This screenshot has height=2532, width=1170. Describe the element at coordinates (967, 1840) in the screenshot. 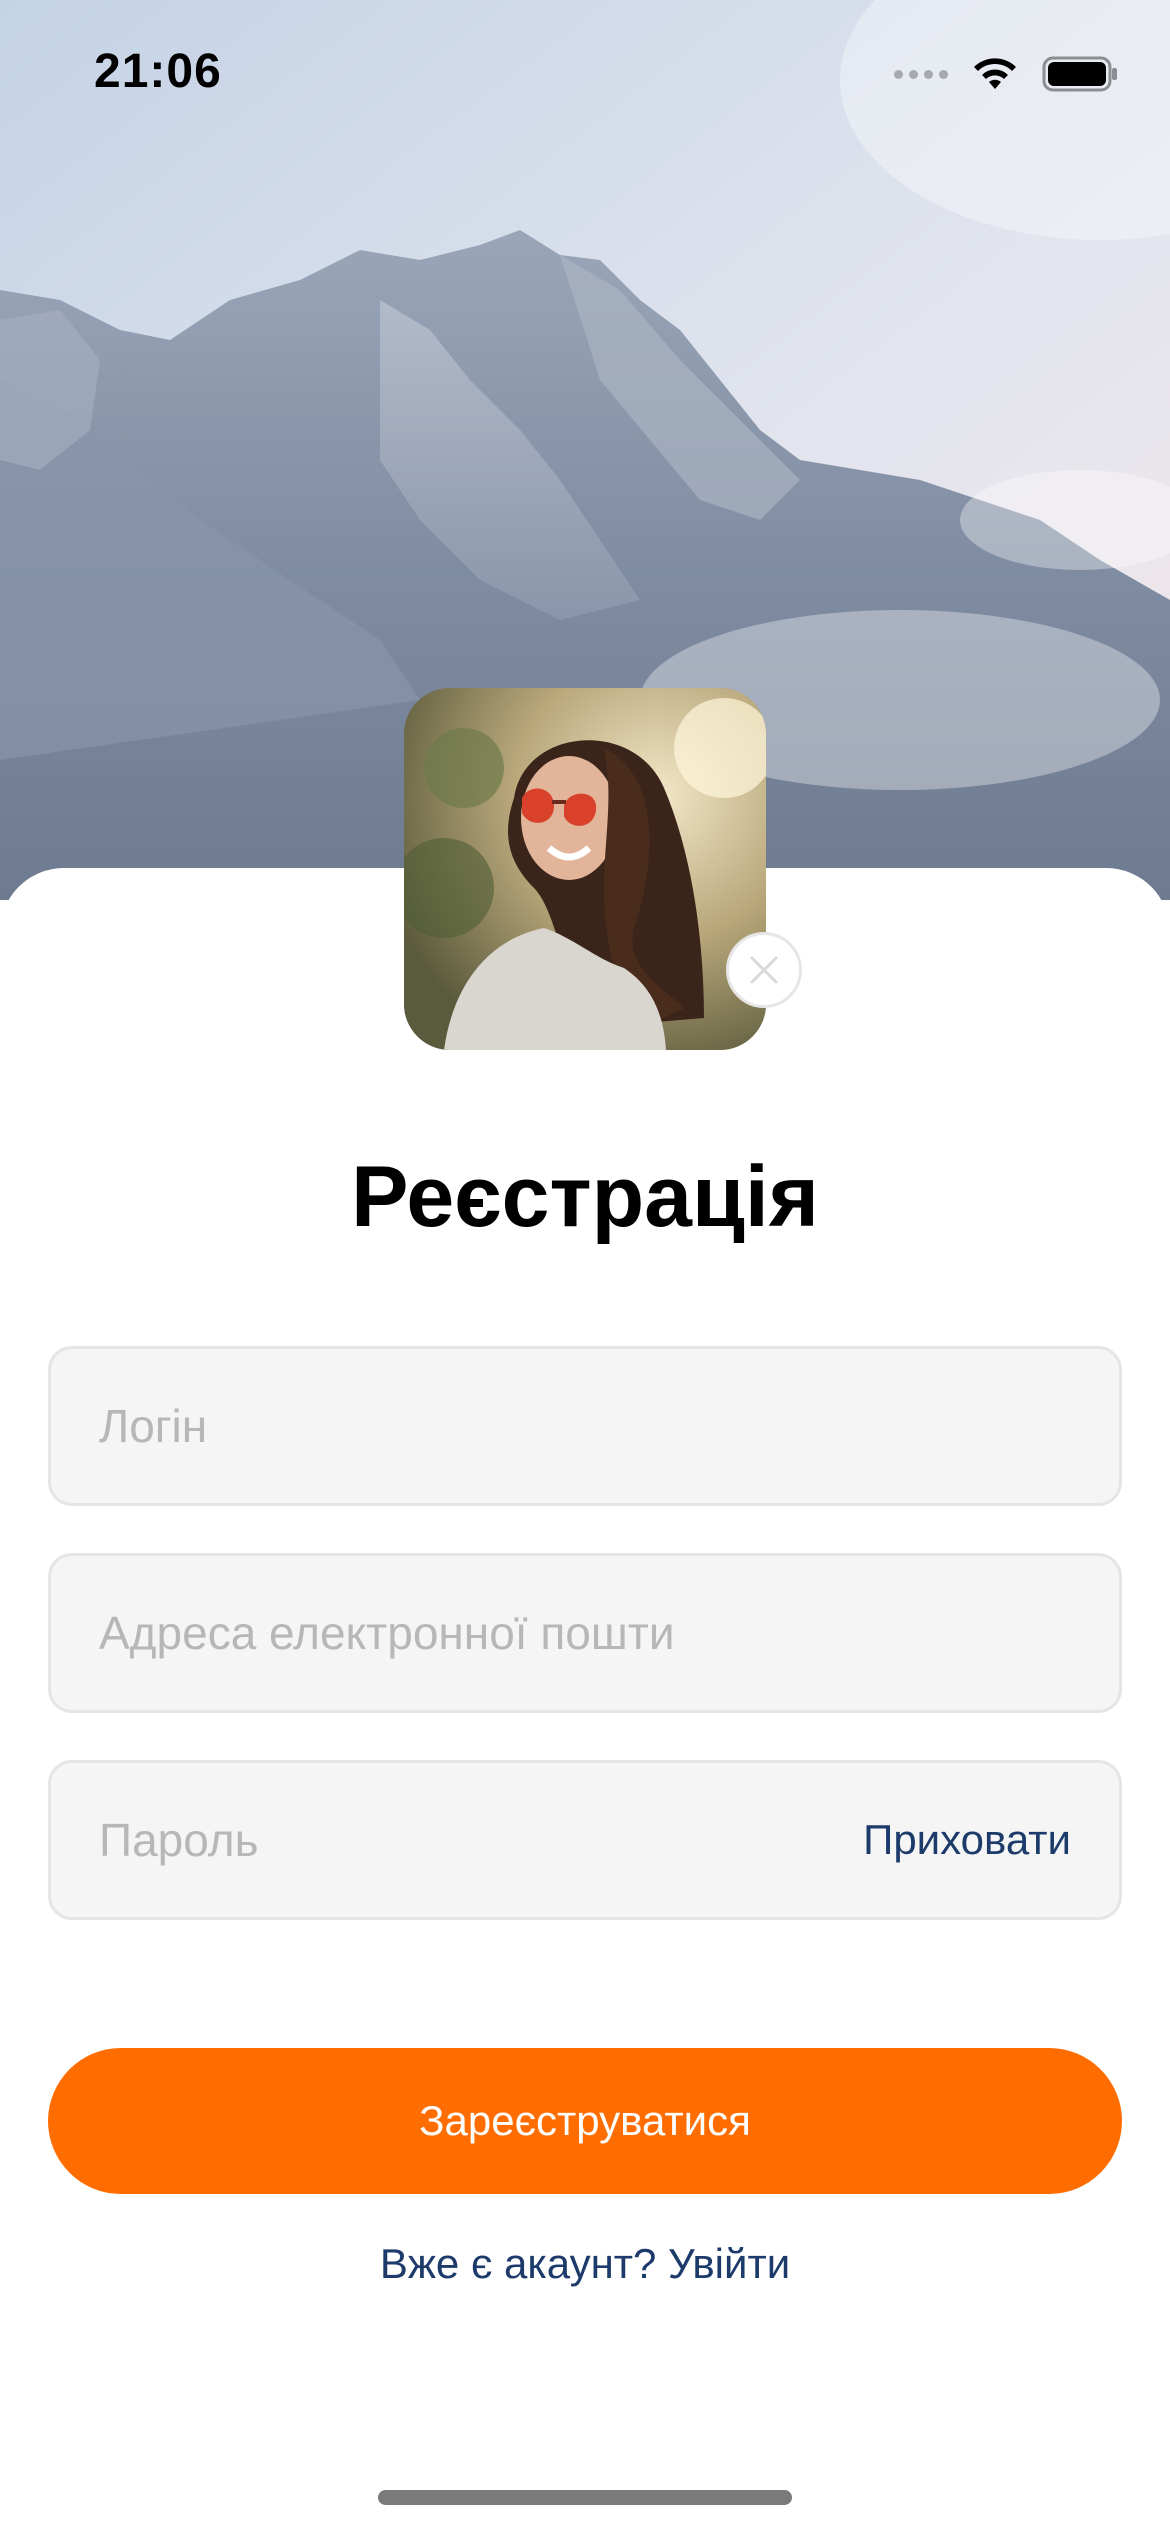

I see `hide-password-toggle: Приховати` at that location.